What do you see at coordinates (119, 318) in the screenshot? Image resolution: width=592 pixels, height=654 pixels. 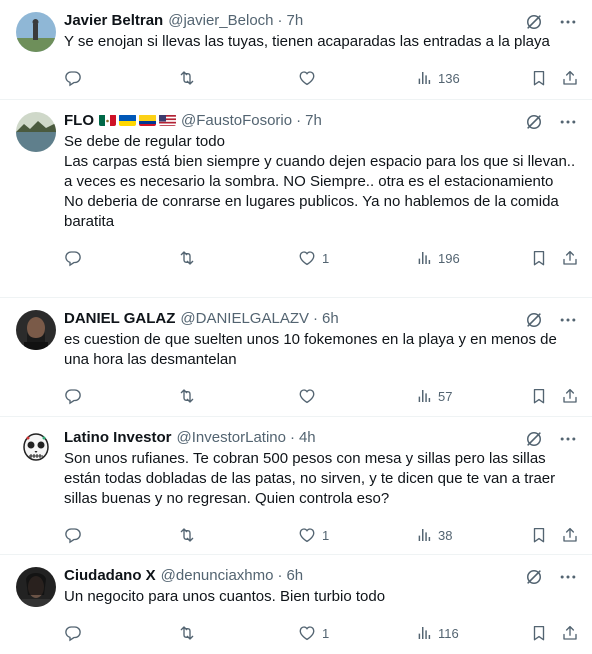 I see `display-name: DANIEL GALAZ` at bounding box center [119, 318].